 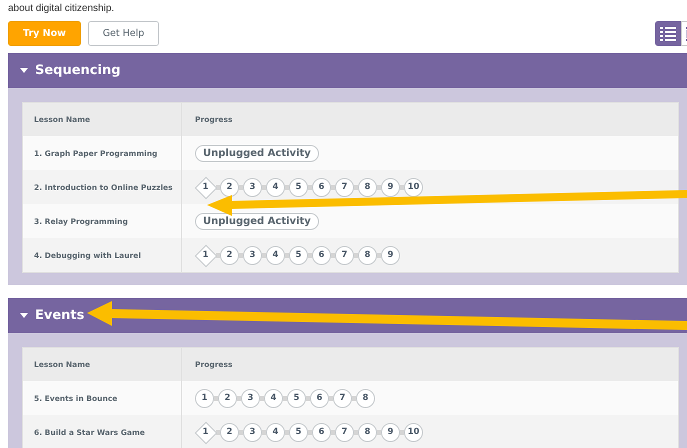 What do you see at coordinates (61, 9) in the screenshot?
I see `intro-text: about digital citizenship.` at bounding box center [61, 9].